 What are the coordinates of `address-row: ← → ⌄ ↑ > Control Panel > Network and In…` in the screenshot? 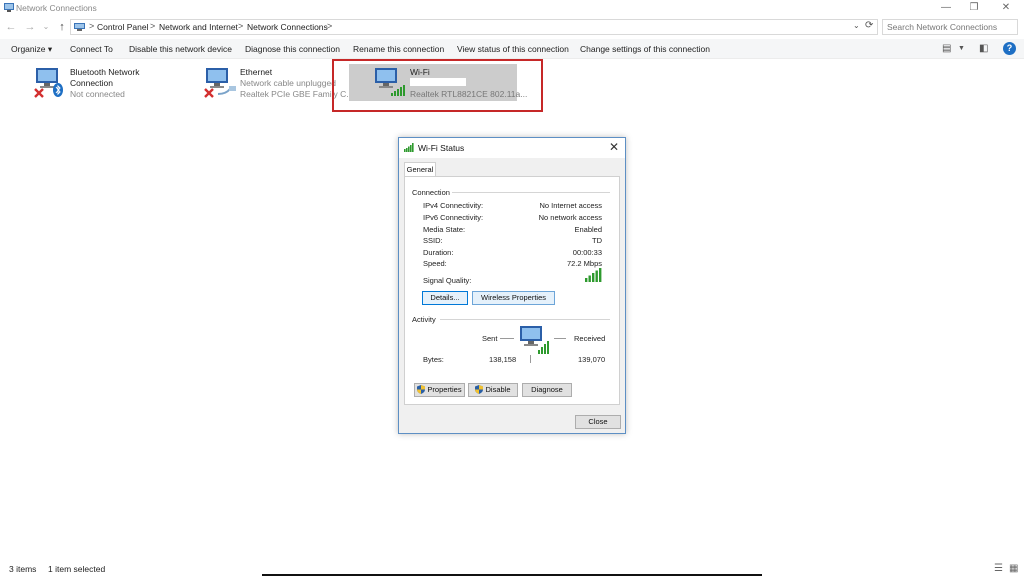 It's located at (512, 27).